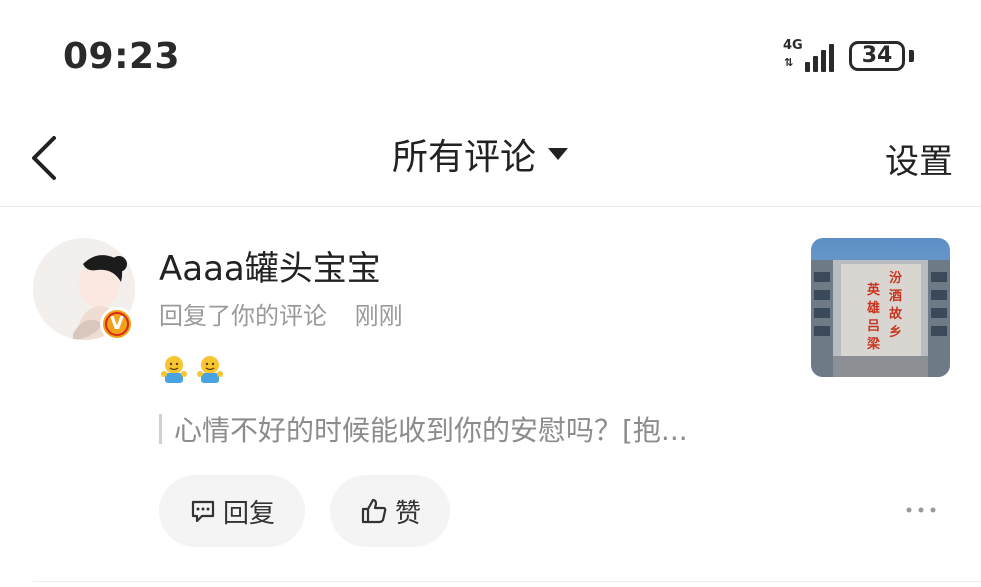 This screenshot has height=587, width=981. Describe the element at coordinates (793, 45) in the screenshot. I see `network-type-label: 4G` at that location.